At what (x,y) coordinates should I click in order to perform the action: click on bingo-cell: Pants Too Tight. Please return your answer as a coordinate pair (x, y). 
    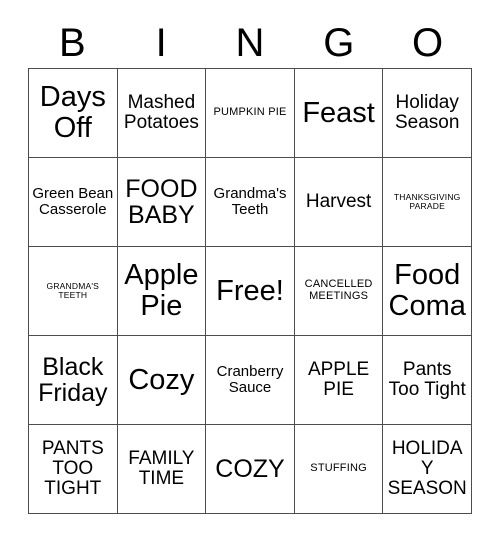
    Looking at the image, I should click on (427, 380).